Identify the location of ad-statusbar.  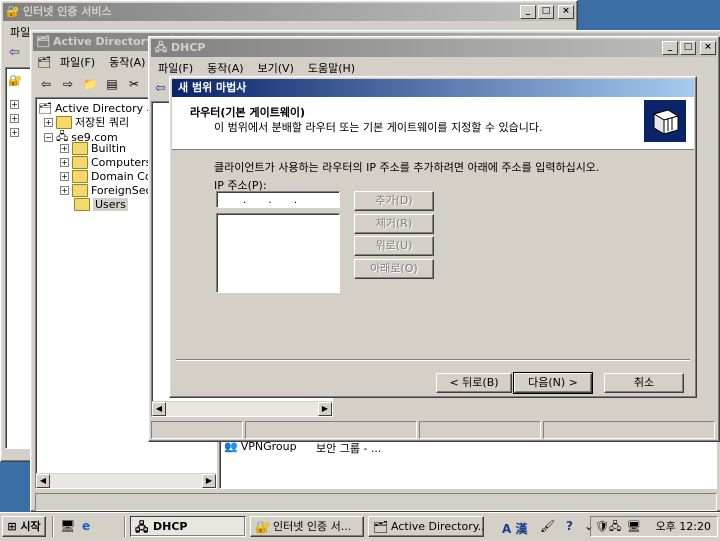
(376, 502).